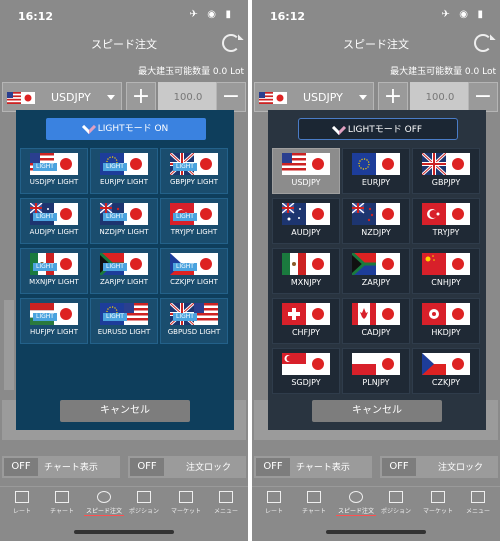 The height and width of the screenshot is (541, 500). What do you see at coordinates (306, 282) in the screenshot?
I see `pair-item-label: MXNJPY` at bounding box center [306, 282].